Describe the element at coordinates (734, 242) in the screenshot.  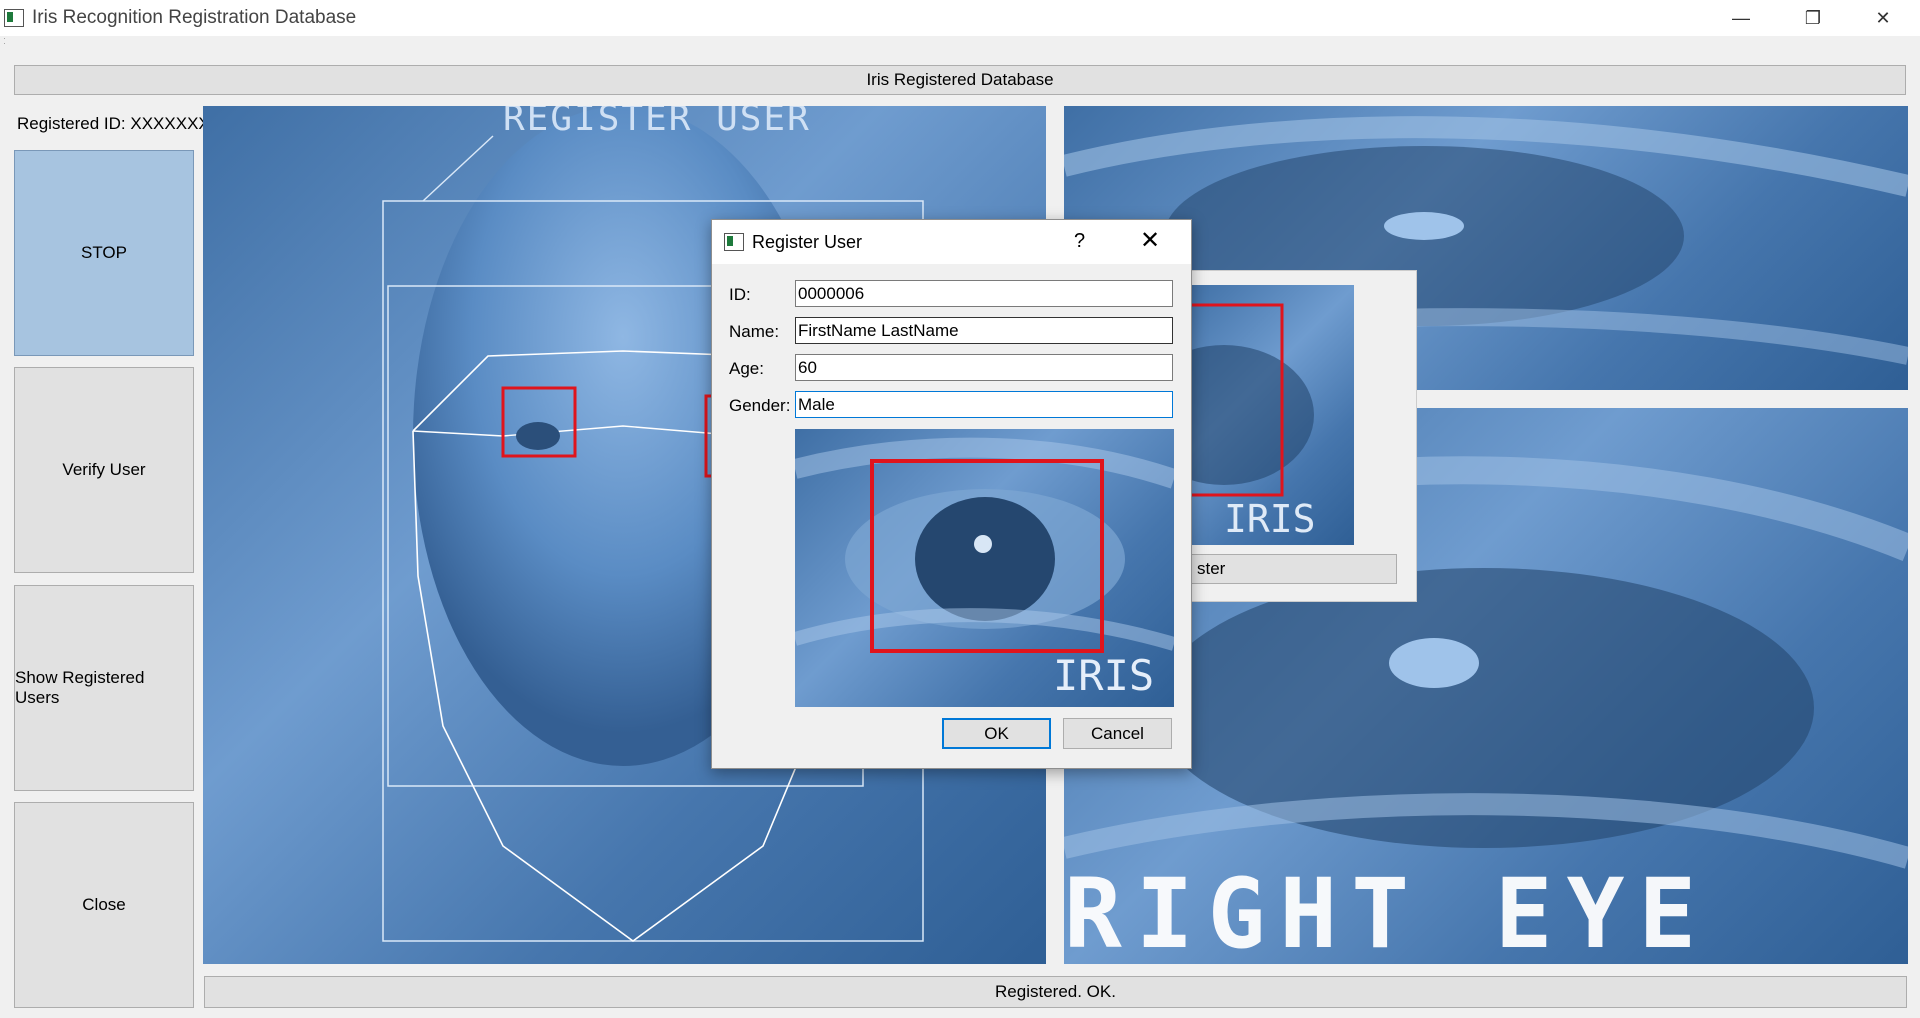
I see `dialog-app-icon` at that location.